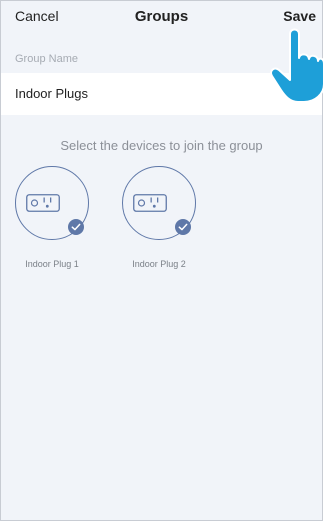 The height and width of the screenshot is (521, 323). What do you see at coordinates (296, 65) in the screenshot?
I see `pointing-hand-icon` at bounding box center [296, 65].